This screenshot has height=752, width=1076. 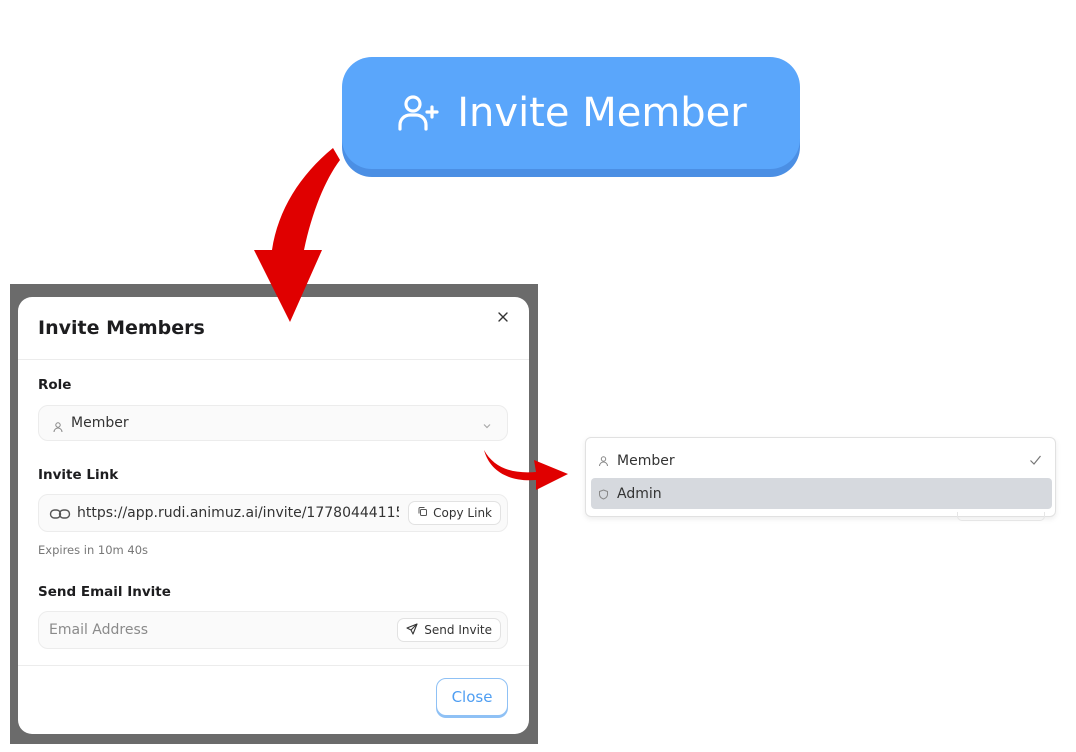 I want to click on role-dropdown-menu: Member Admin, so click(x=820, y=477).